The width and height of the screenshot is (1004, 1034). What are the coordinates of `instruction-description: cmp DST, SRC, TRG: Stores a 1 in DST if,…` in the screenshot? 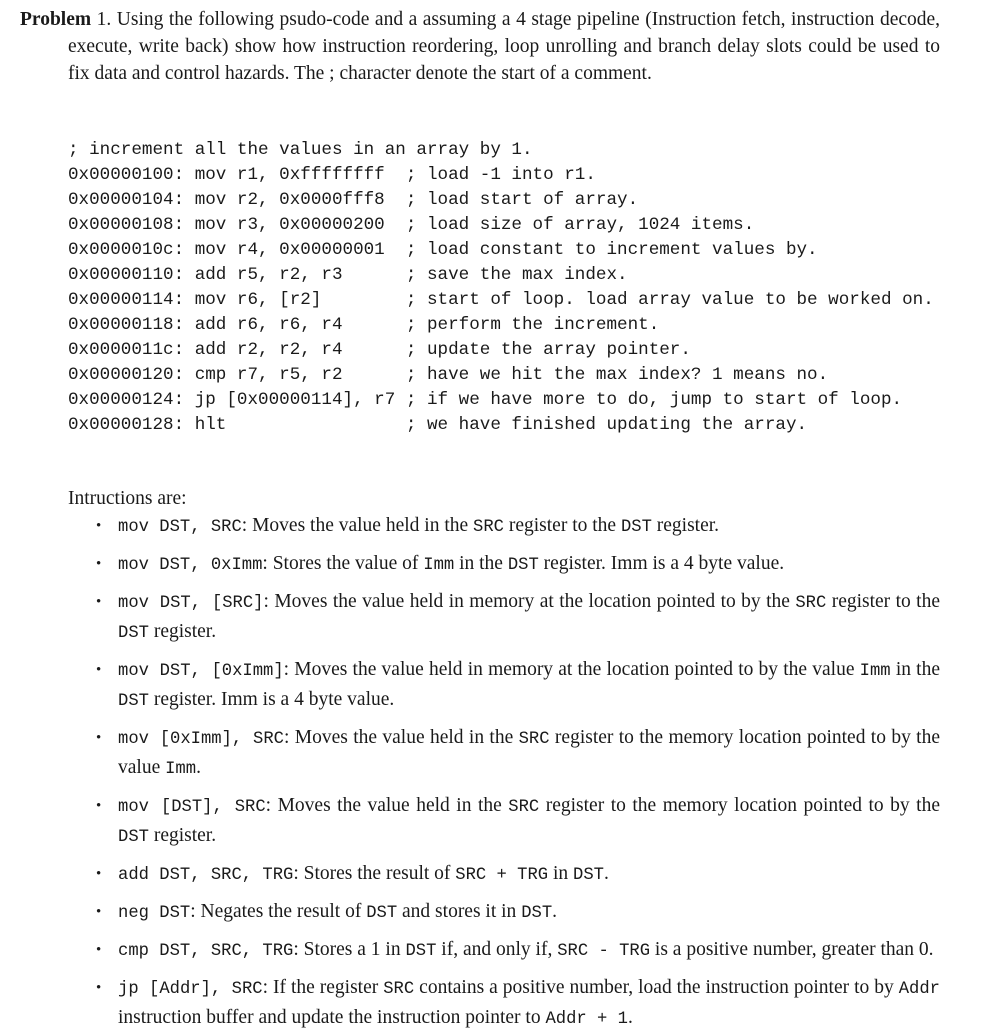 It's located at (526, 950).